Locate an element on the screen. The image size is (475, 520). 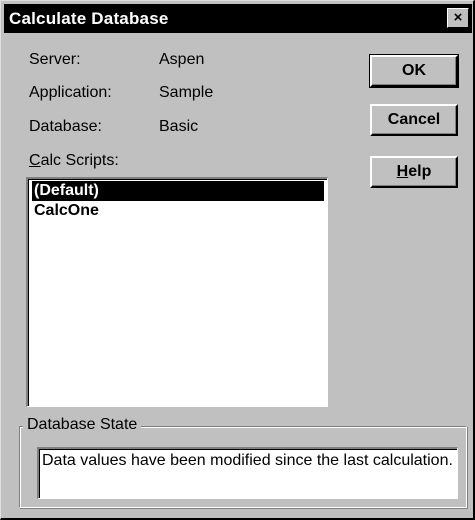
title-bar: Calculate Database × is located at coordinates (238, 18).